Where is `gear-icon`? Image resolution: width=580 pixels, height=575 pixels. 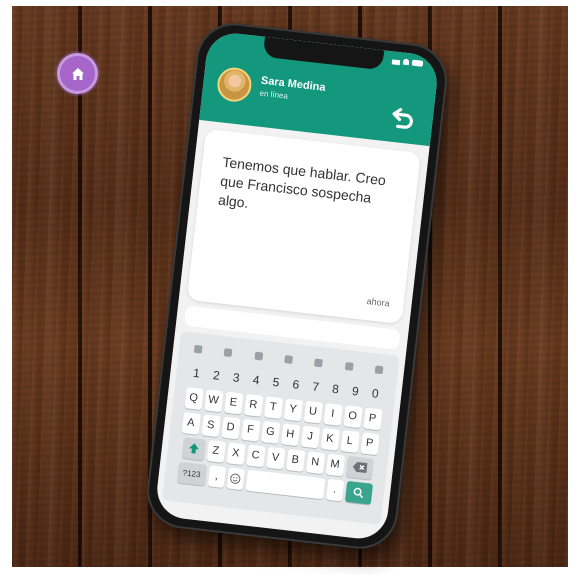
gear-icon is located at coordinates (349, 366).